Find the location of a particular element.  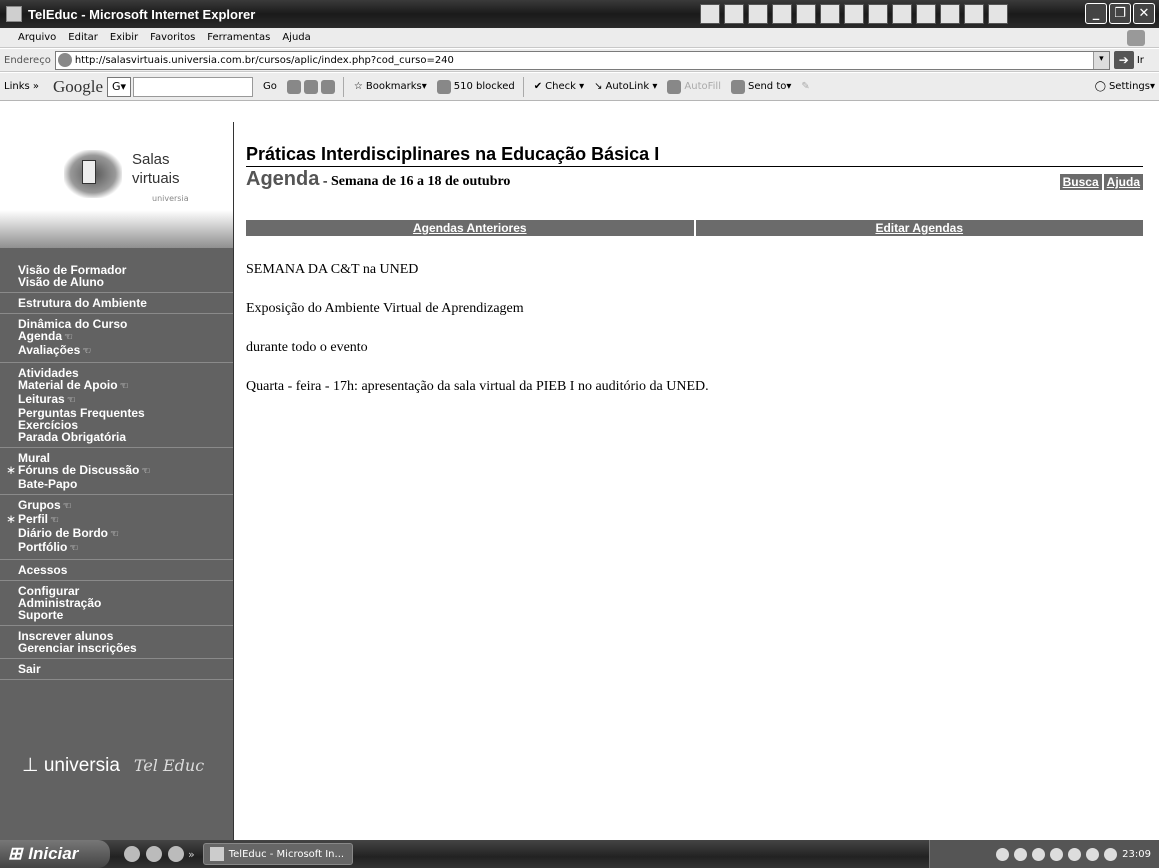

news-icon is located at coordinates (327, 86).